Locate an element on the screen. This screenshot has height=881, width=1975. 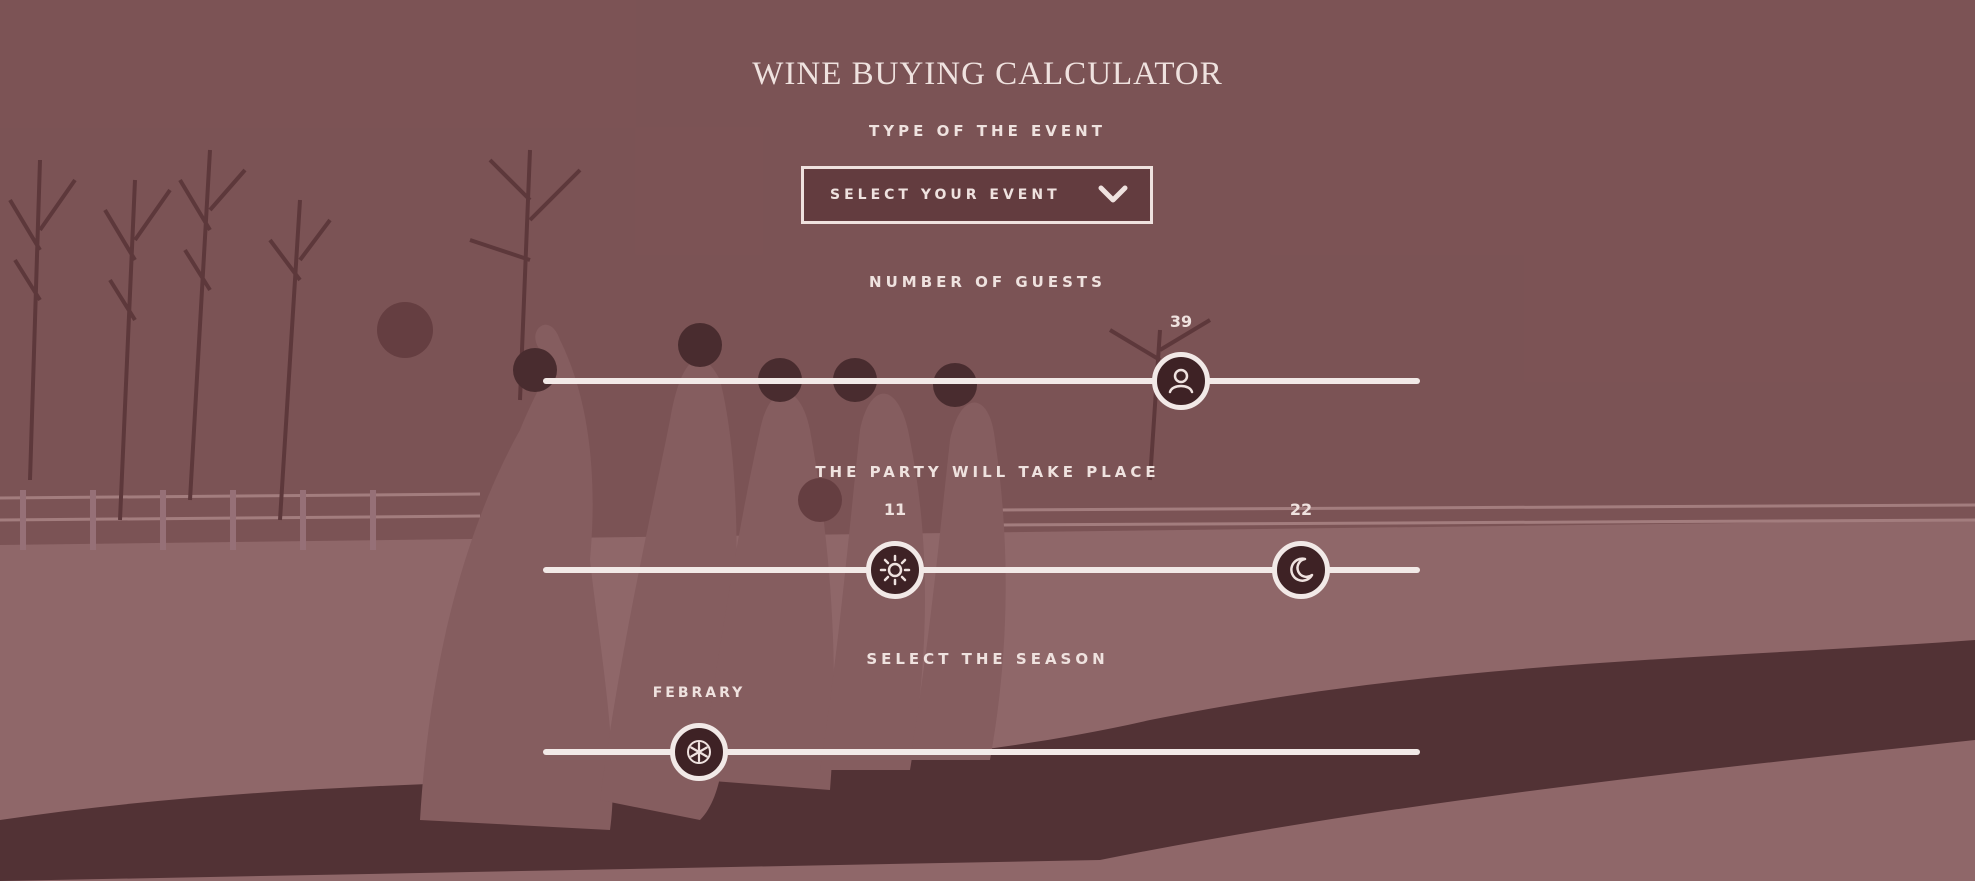
guests-value: 39 is located at coordinates (1181, 321).